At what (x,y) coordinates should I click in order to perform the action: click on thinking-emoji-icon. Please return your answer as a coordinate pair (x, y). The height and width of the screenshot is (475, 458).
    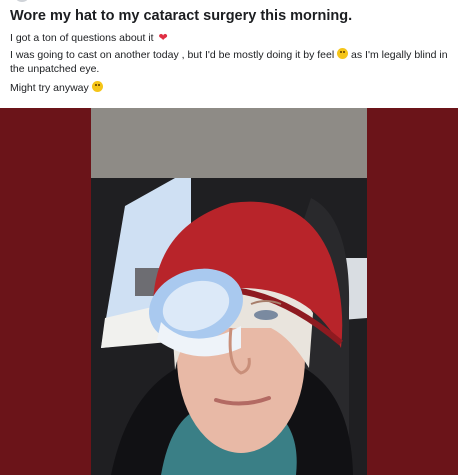
    Looking at the image, I should click on (97, 86).